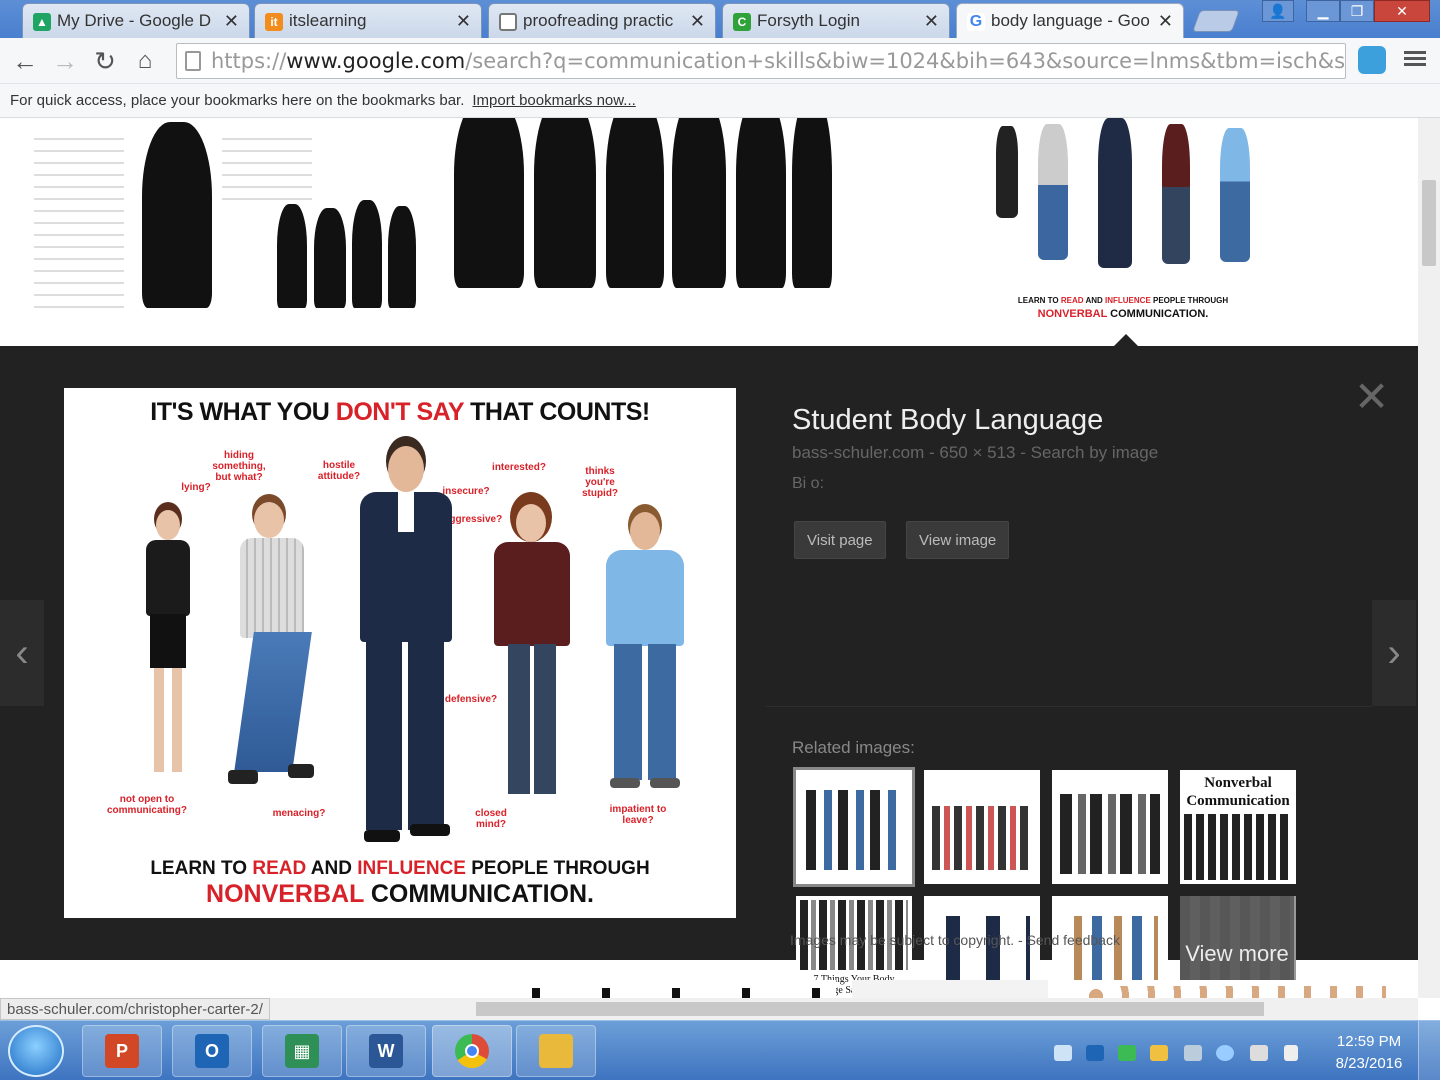  What do you see at coordinates (1357, 11) in the screenshot?
I see `restore-button: ❐` at bounding box center [1357, 11].